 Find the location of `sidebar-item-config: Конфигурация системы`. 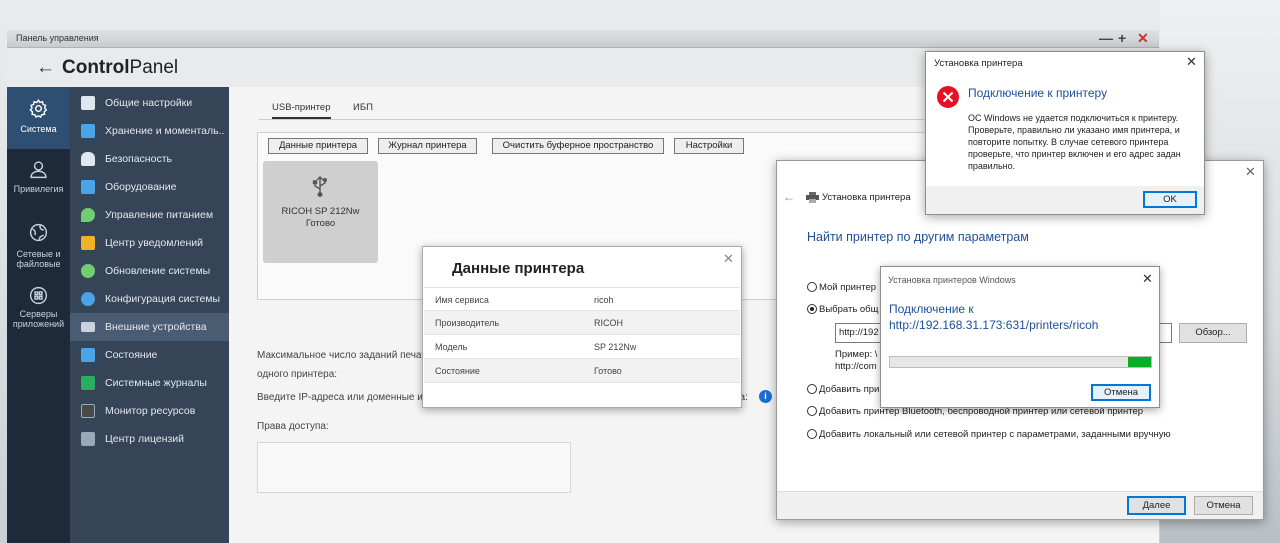

sidebar-item-config: Конфигурация системы is located at coordinates (149, 299).